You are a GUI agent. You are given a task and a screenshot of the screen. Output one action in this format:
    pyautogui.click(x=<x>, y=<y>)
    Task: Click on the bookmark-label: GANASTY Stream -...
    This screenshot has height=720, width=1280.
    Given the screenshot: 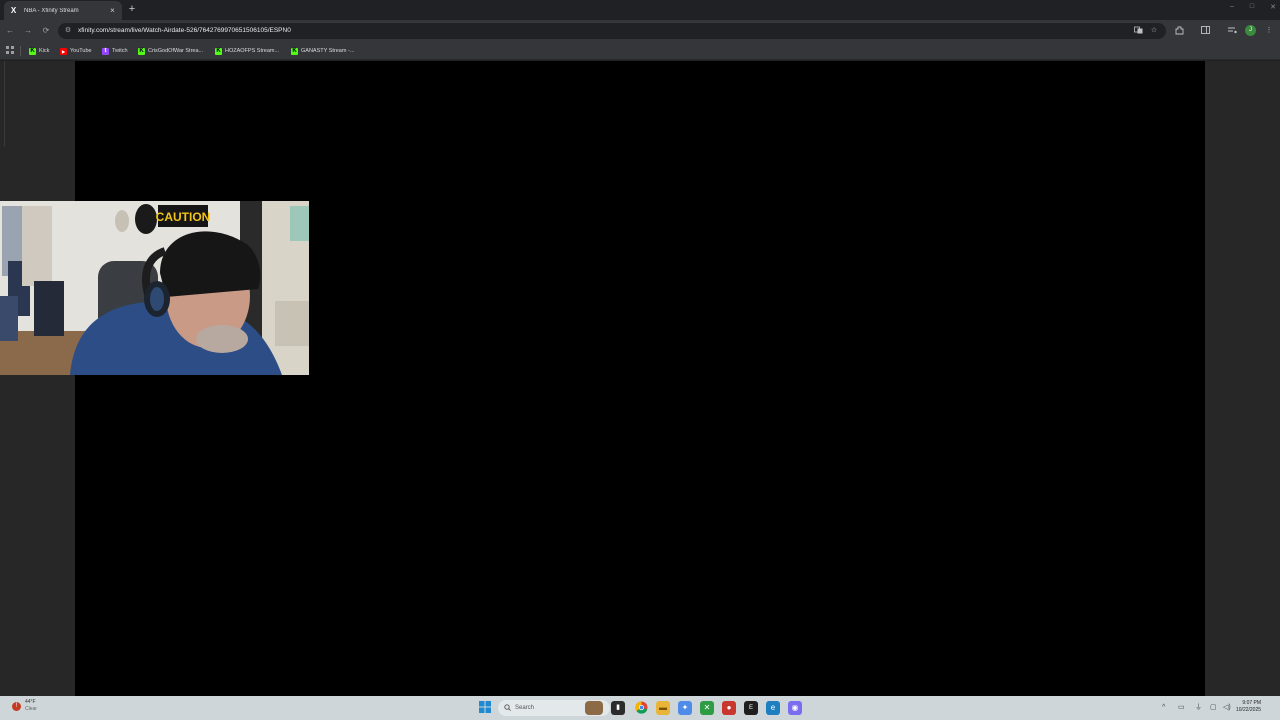 What is the action you would take?
    pyautogui.click(x=328, y=51)
    